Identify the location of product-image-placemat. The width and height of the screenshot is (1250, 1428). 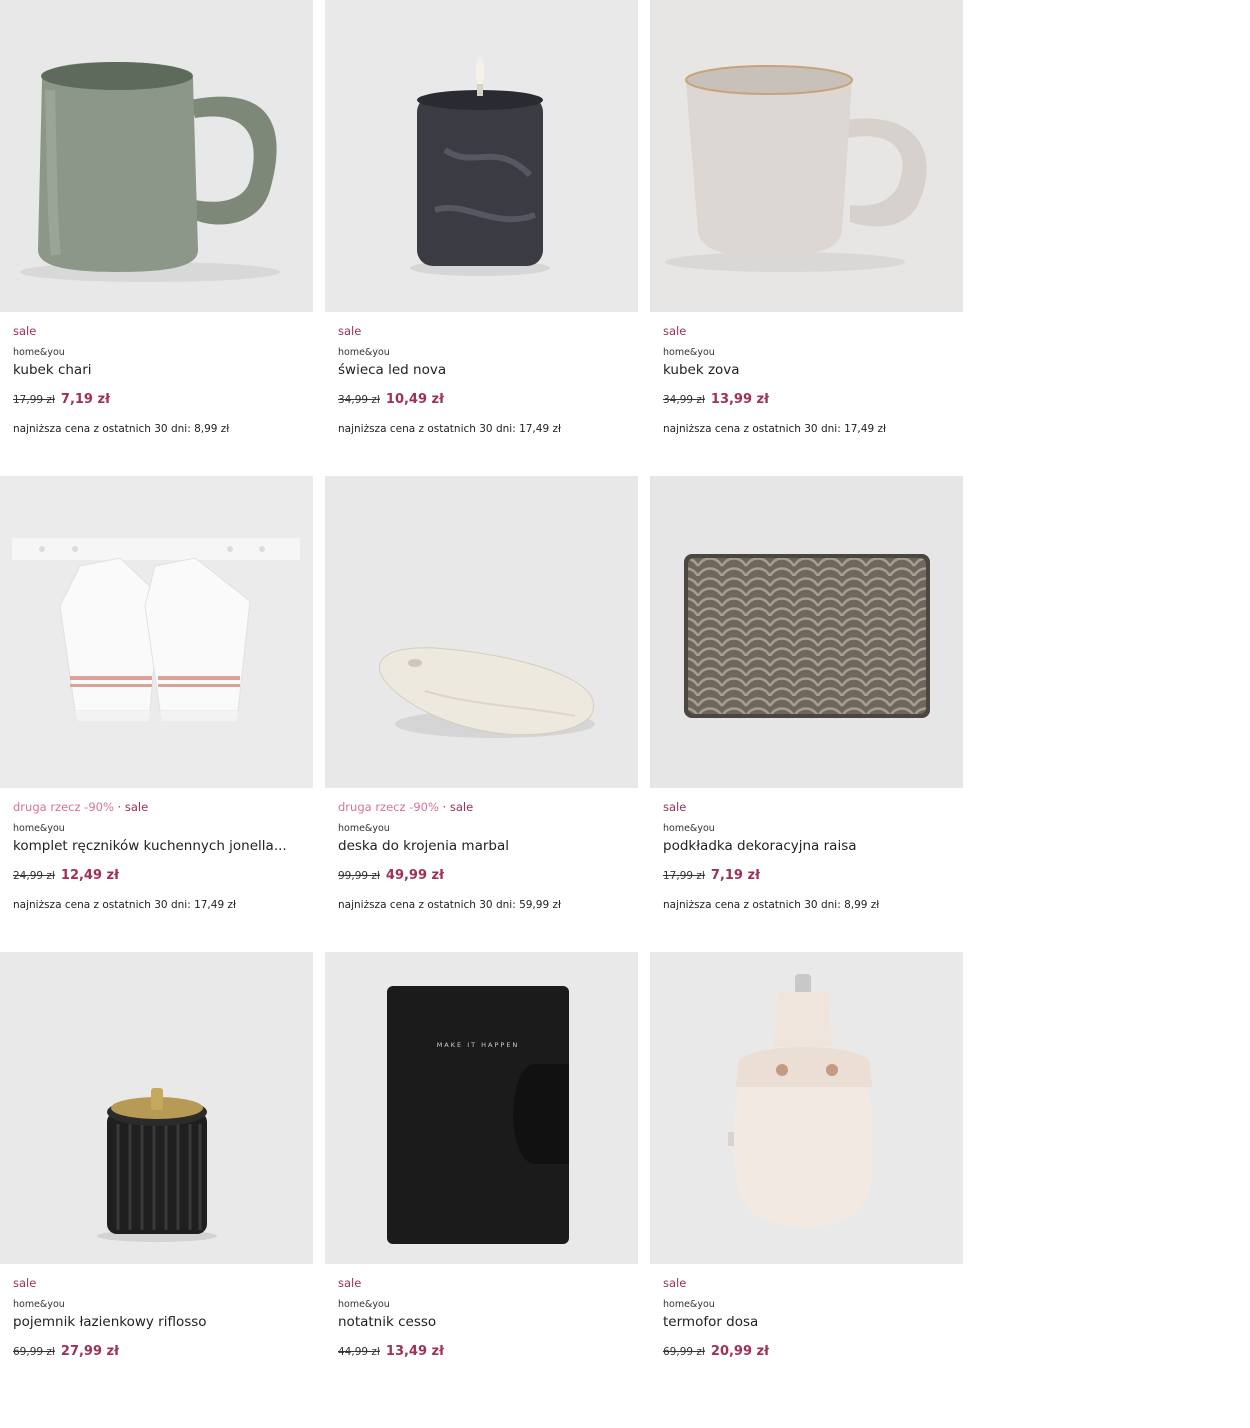
(806, 632).